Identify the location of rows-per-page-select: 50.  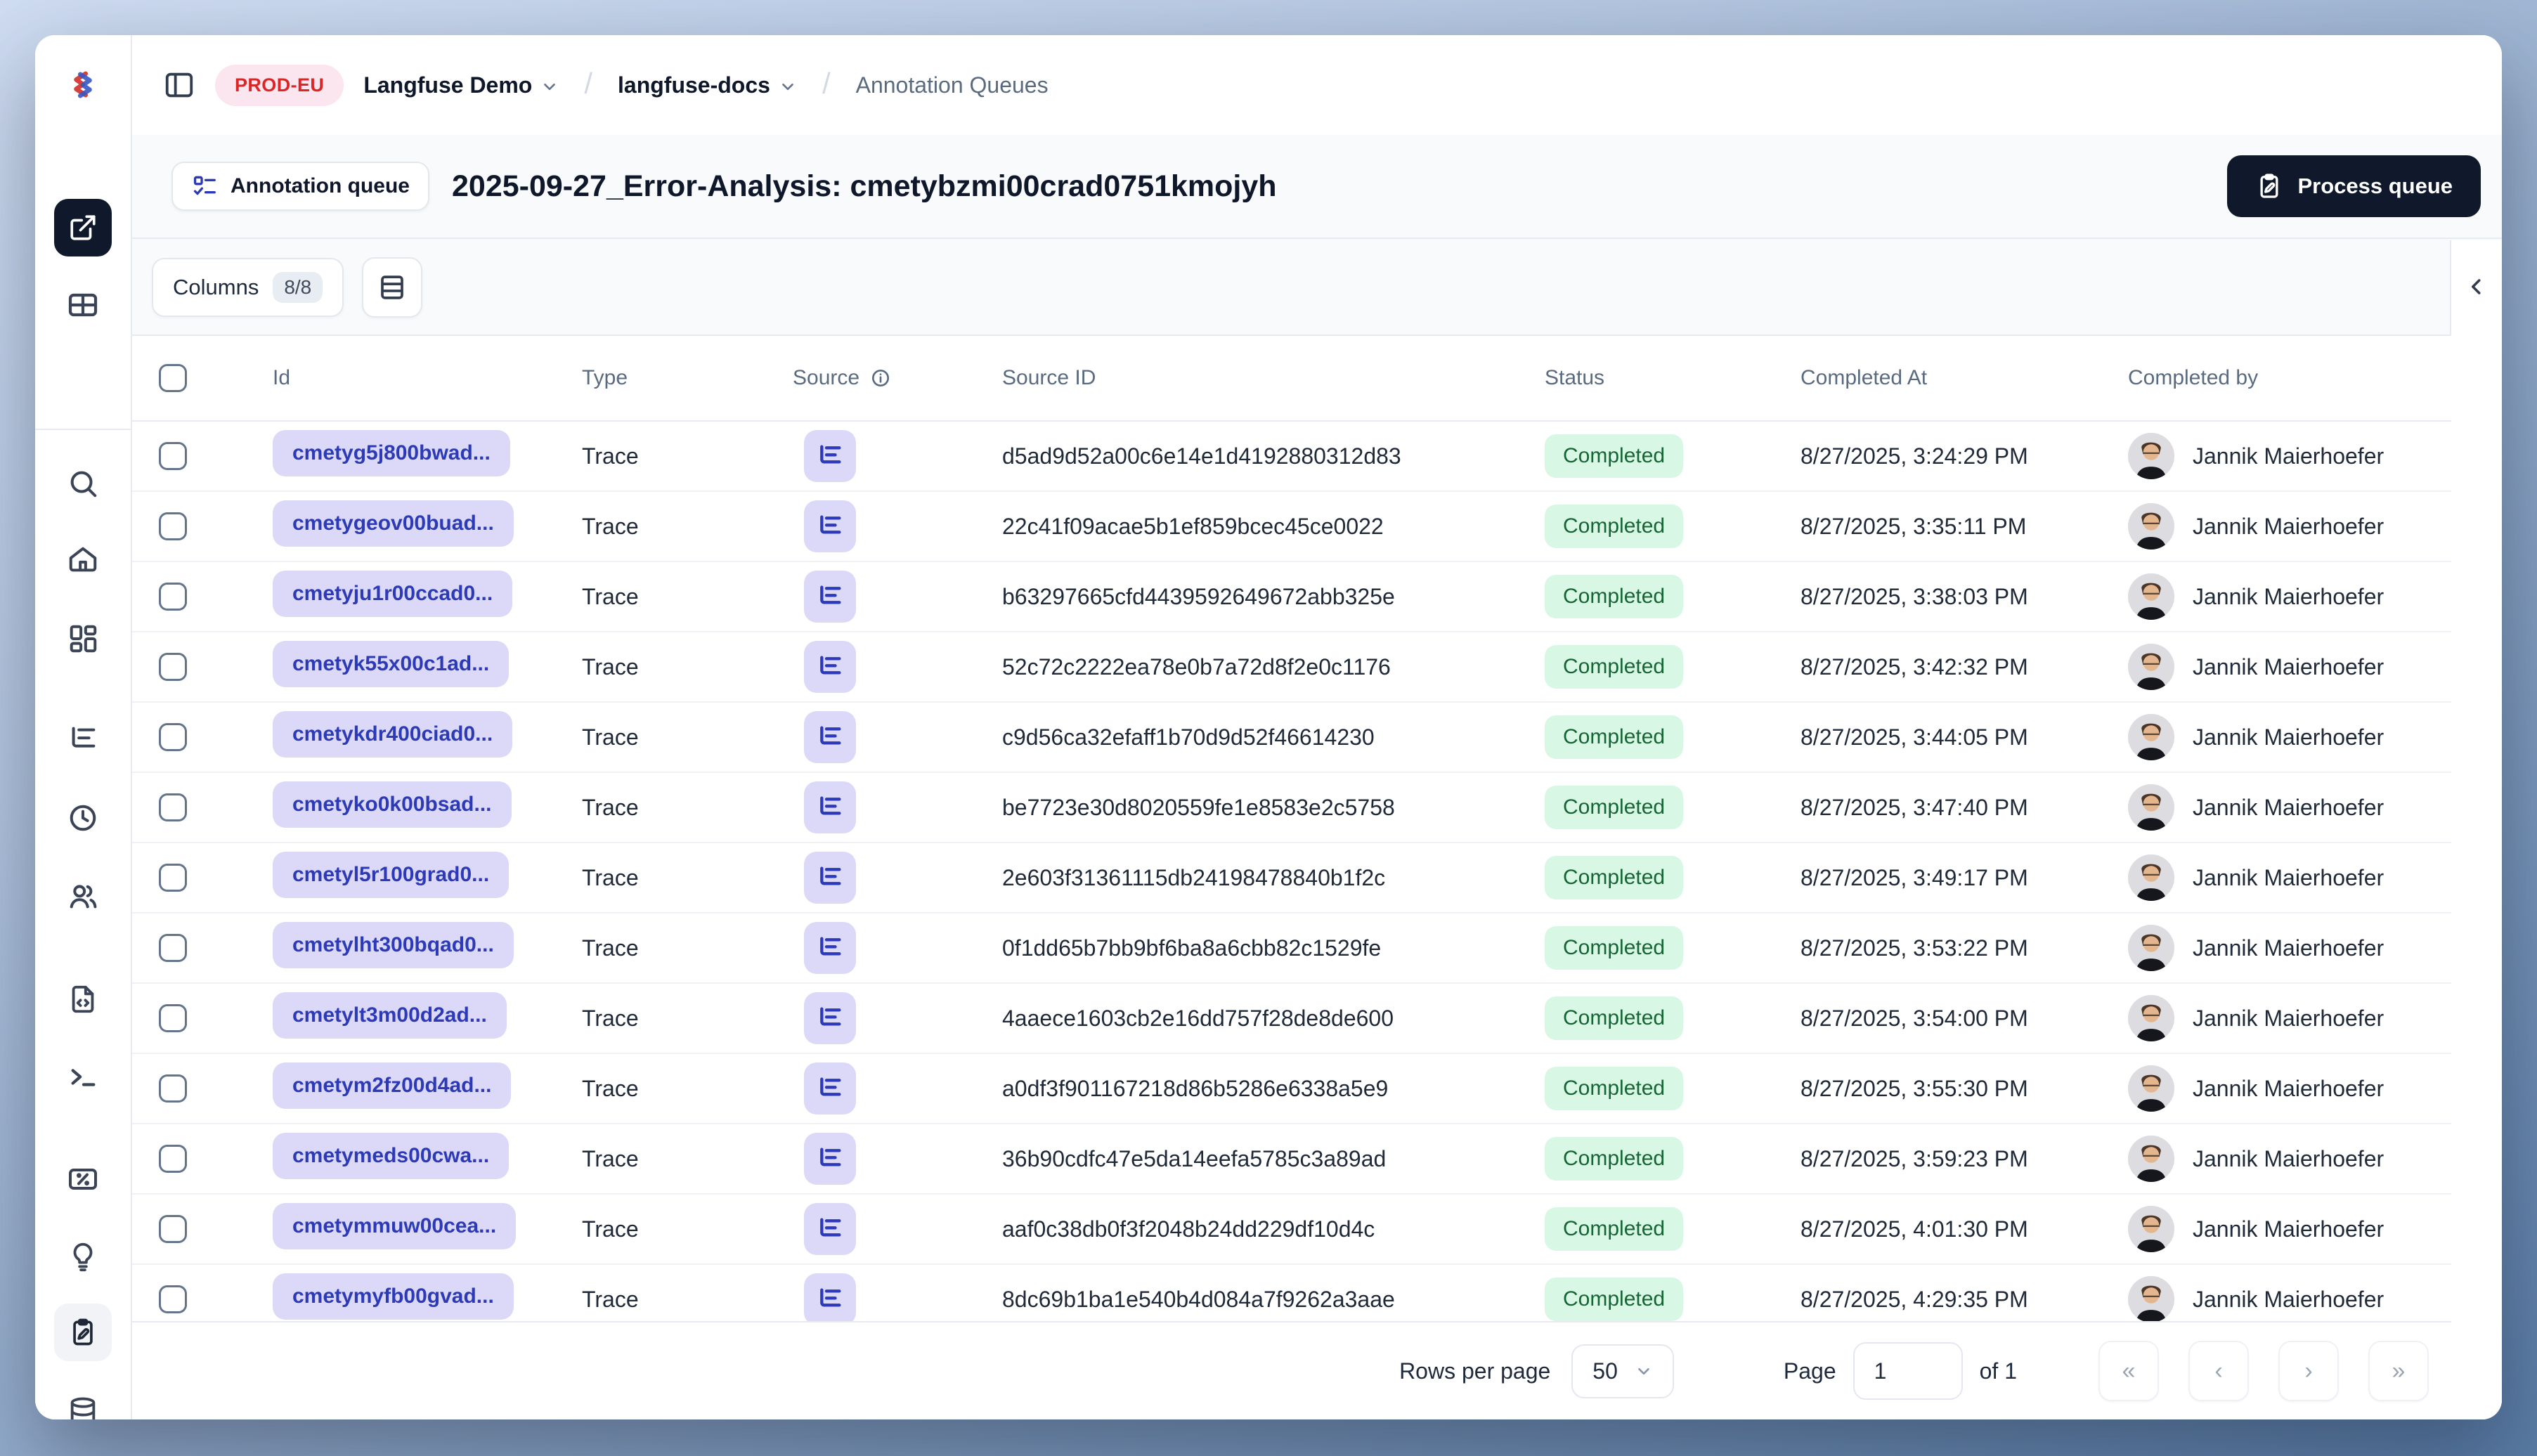
(1623, 1371).